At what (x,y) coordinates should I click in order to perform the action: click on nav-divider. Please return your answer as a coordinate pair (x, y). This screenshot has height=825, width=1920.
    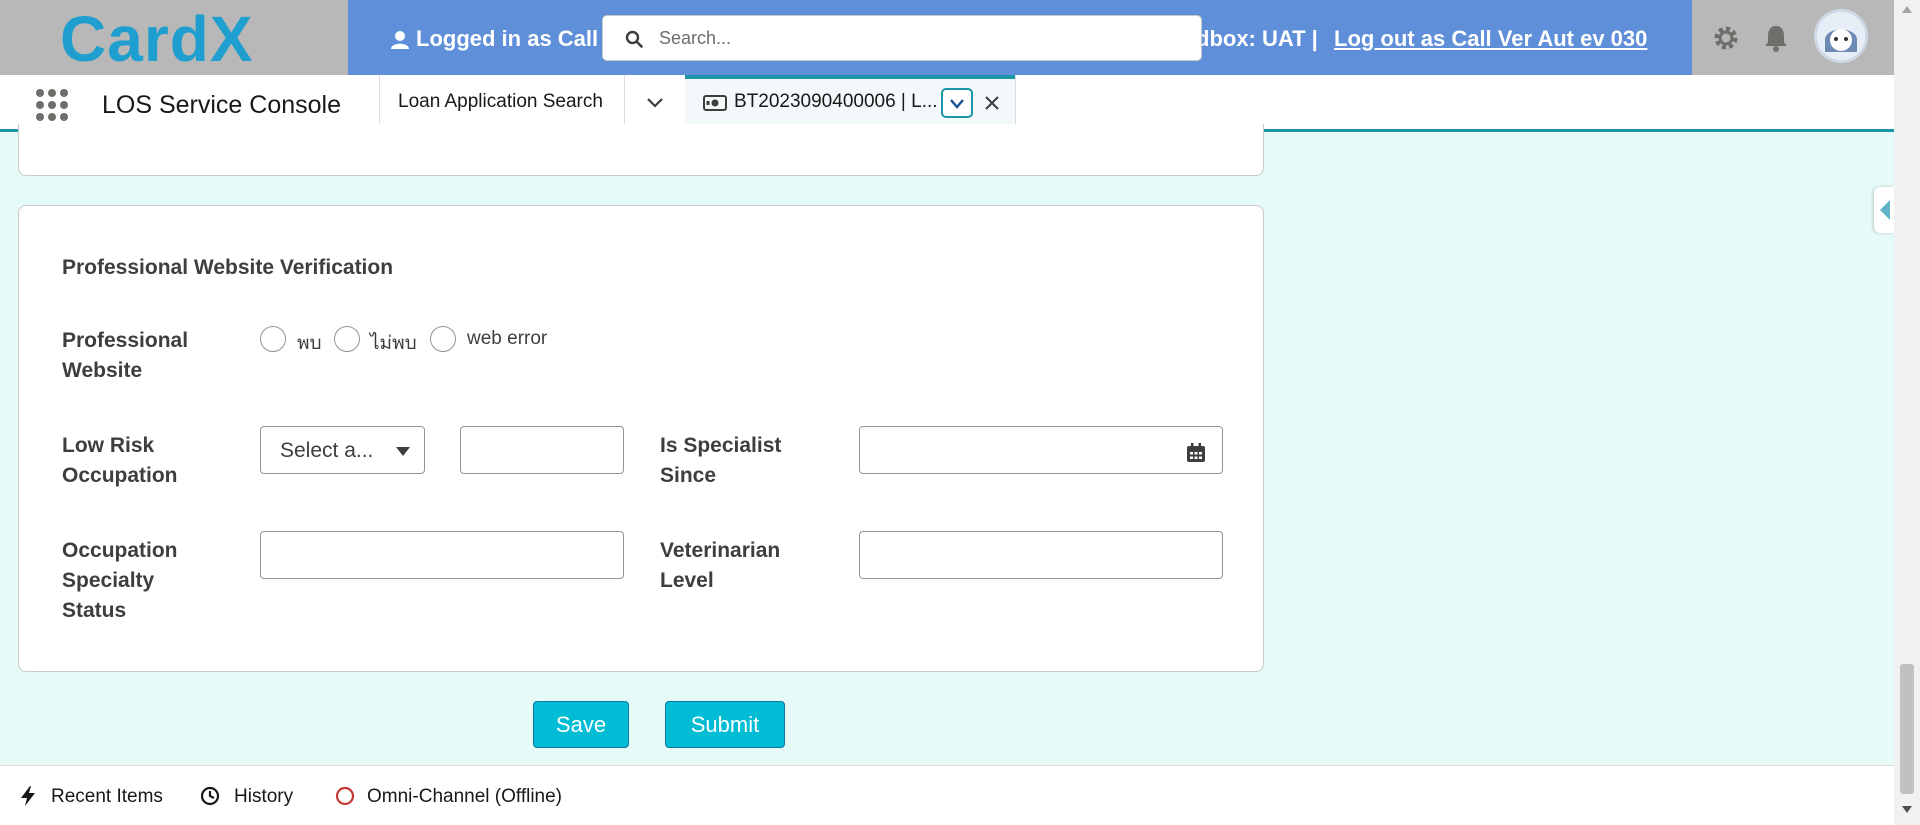
    Looking at the image, I should click on (1015, 102).